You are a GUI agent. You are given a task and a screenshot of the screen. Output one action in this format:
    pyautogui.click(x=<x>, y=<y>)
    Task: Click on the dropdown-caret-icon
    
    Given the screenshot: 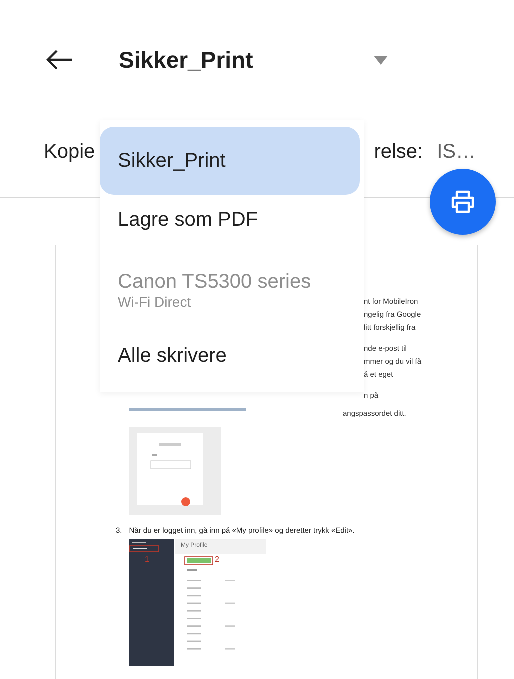 What is the action you would take?
    pyautogui.click(x=381, y=60)
    